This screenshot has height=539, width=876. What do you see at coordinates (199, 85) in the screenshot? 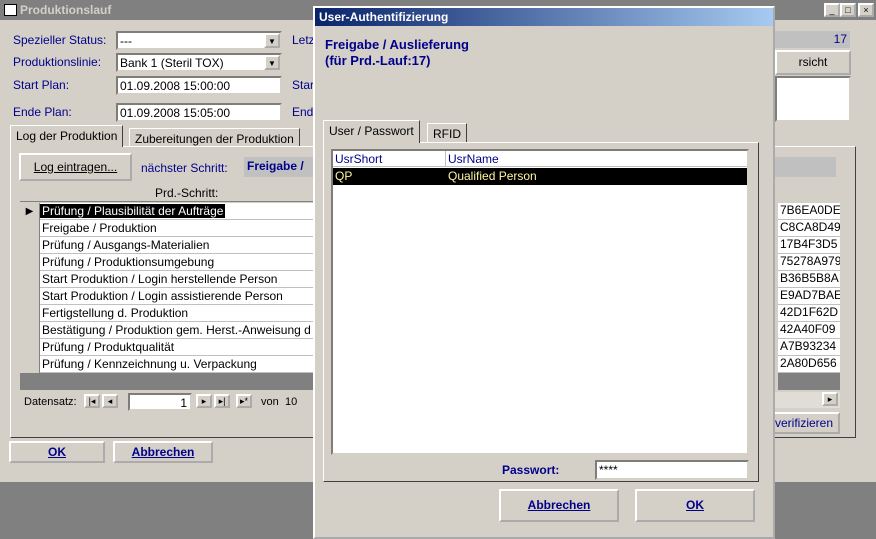
I see `start-field: 01.09.2008 15:00:00` at bounding box center [199, 85].